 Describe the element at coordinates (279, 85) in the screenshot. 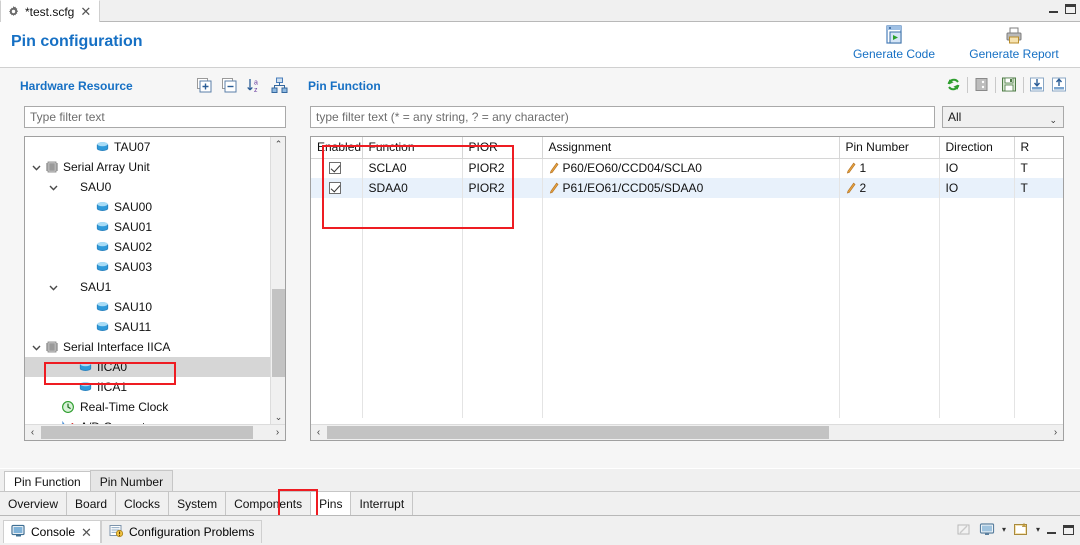

I see `show-hierarchy-icon` at that location.